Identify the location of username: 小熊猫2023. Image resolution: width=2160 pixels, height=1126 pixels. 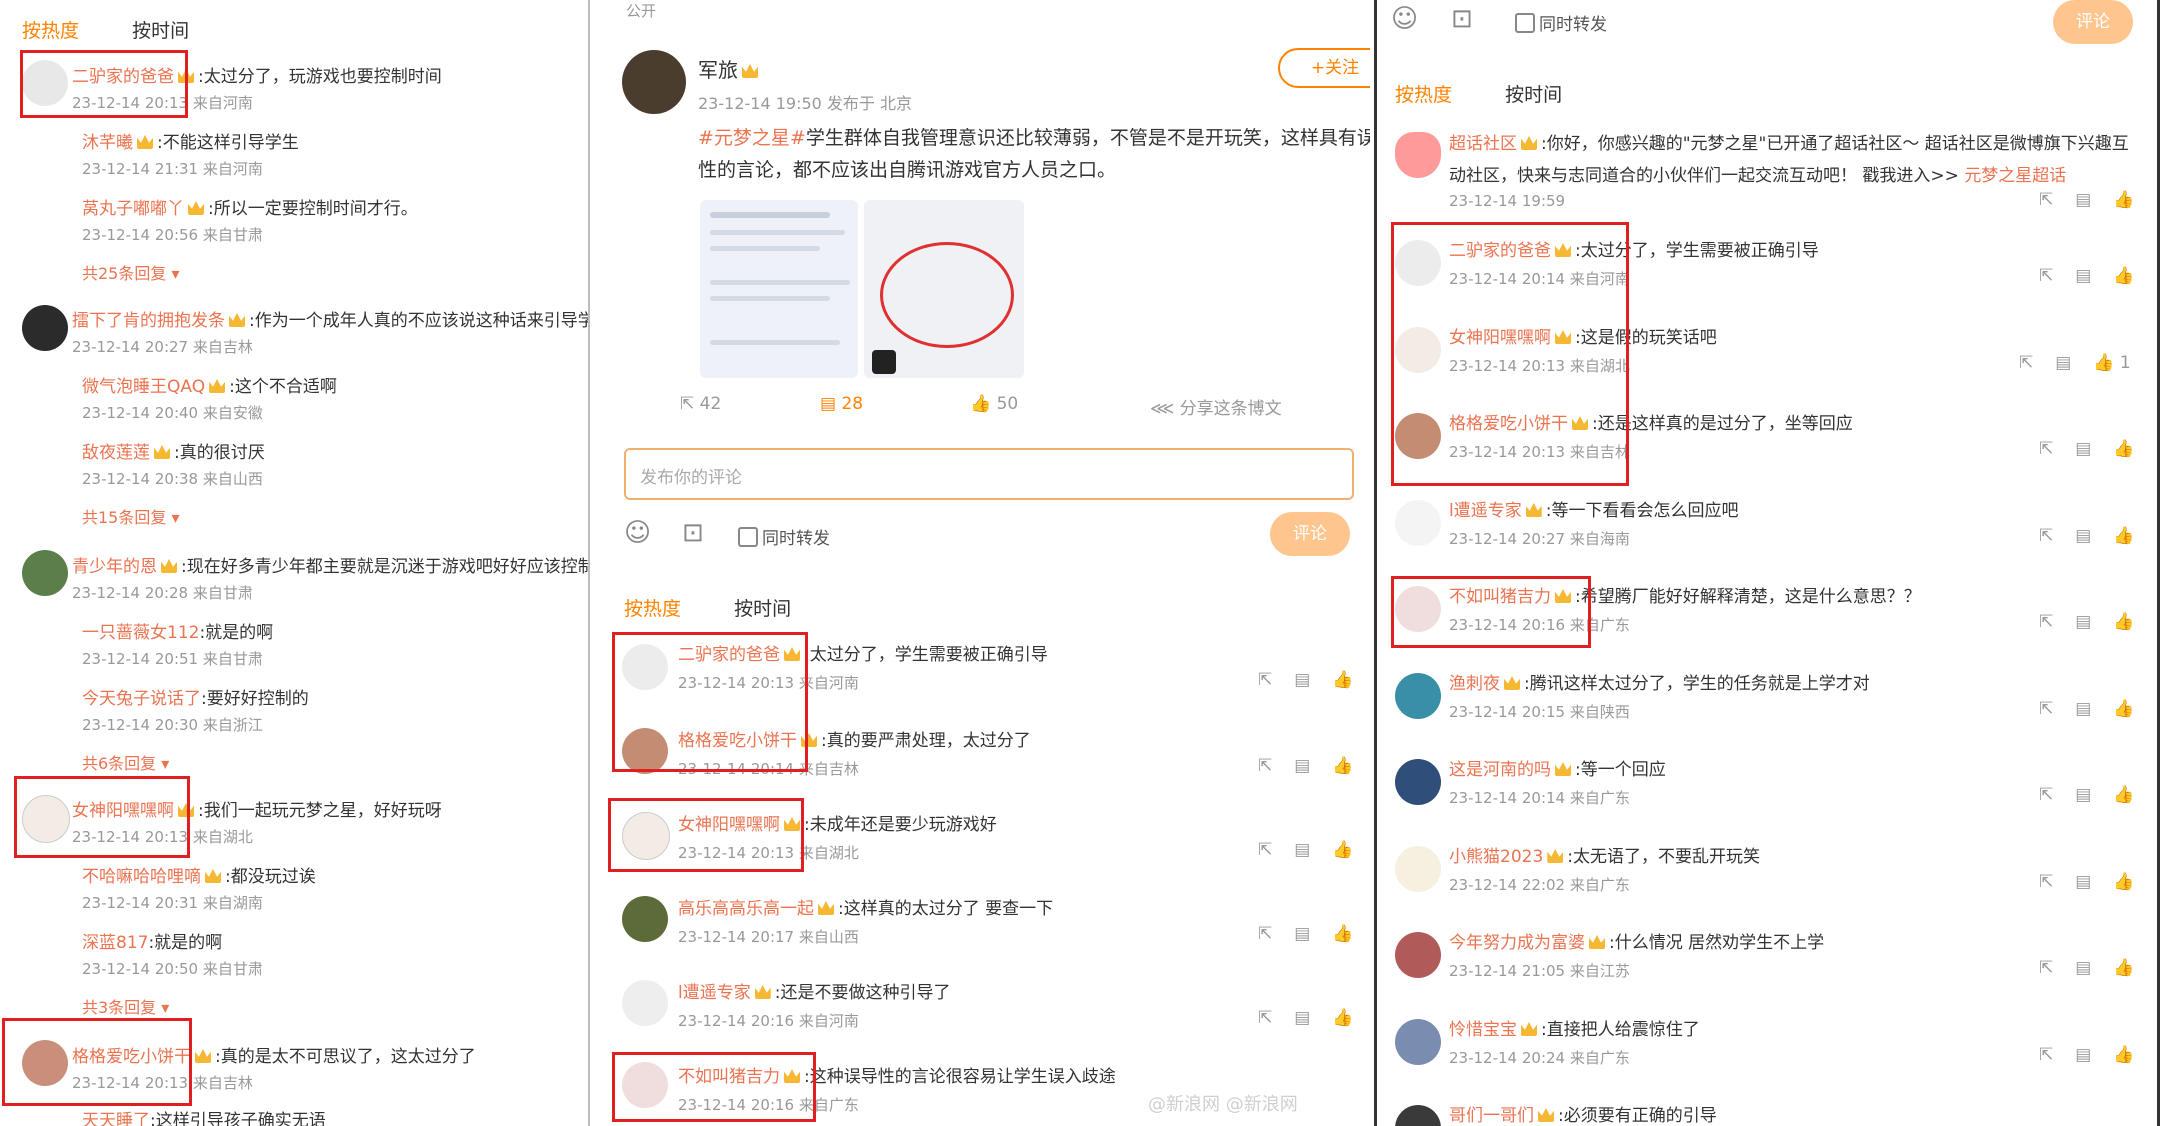
(1496, 857).